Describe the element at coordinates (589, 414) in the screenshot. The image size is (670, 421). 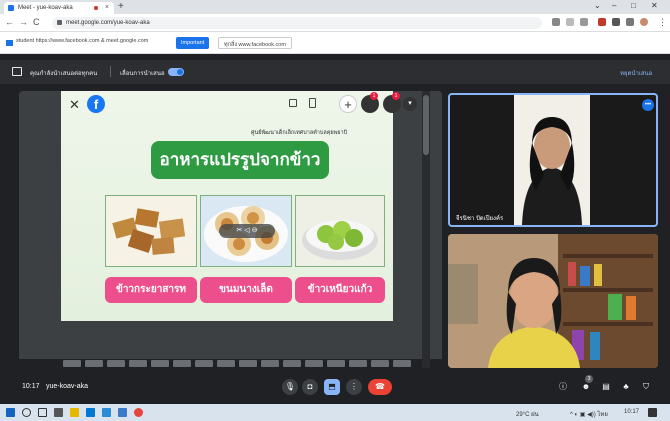
I see `tray-icons: ^ ◐ ▣ ◀)) ไทย` at that location.